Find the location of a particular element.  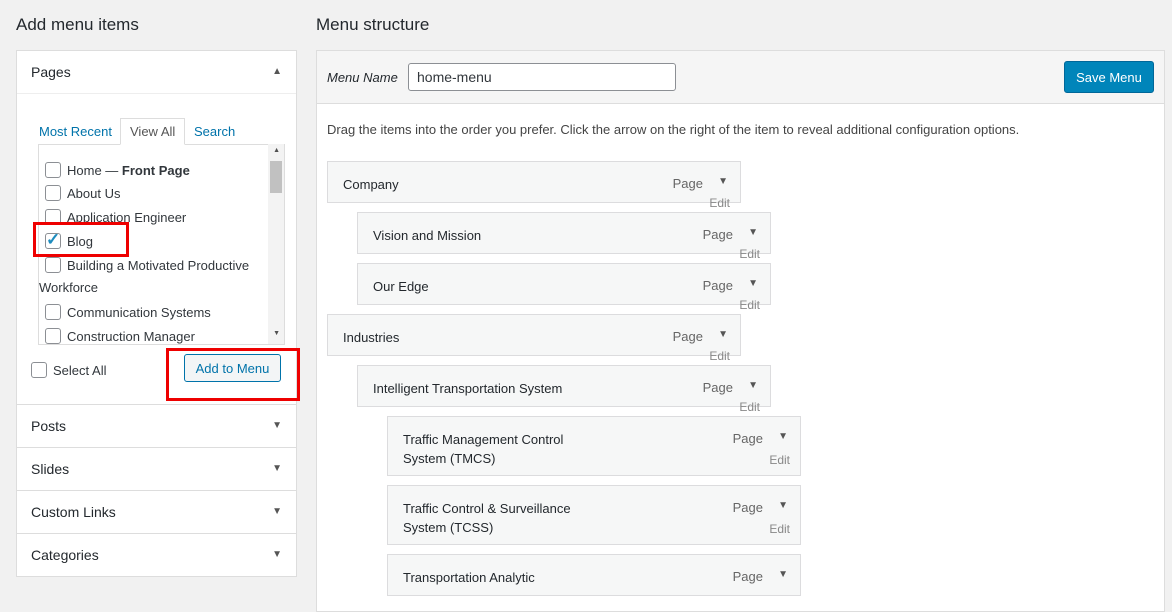

accordion-categories-header: Categories ▼ is located at coordinates (156, 554).